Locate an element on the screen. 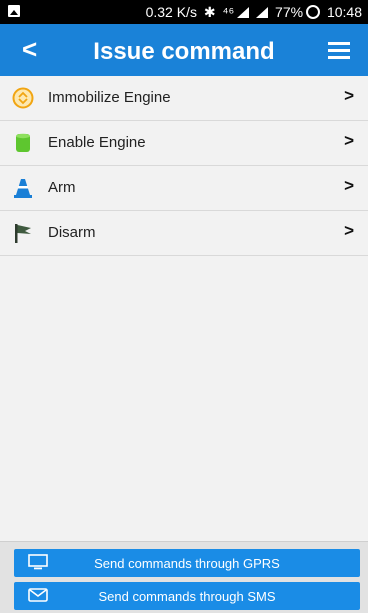 Image resolution: width=368 pixels, height=613 pixels. status-bar: 0.32 K/s ✱ ⁴⁶ 77% 10:48 is located at coordinates (184, 12).